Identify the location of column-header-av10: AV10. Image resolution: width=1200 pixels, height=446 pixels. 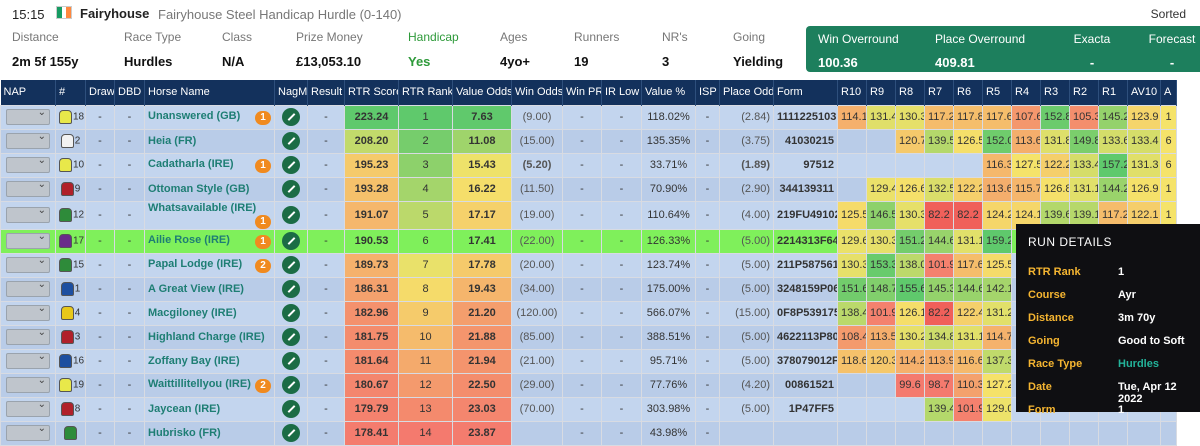
(1144, 92).